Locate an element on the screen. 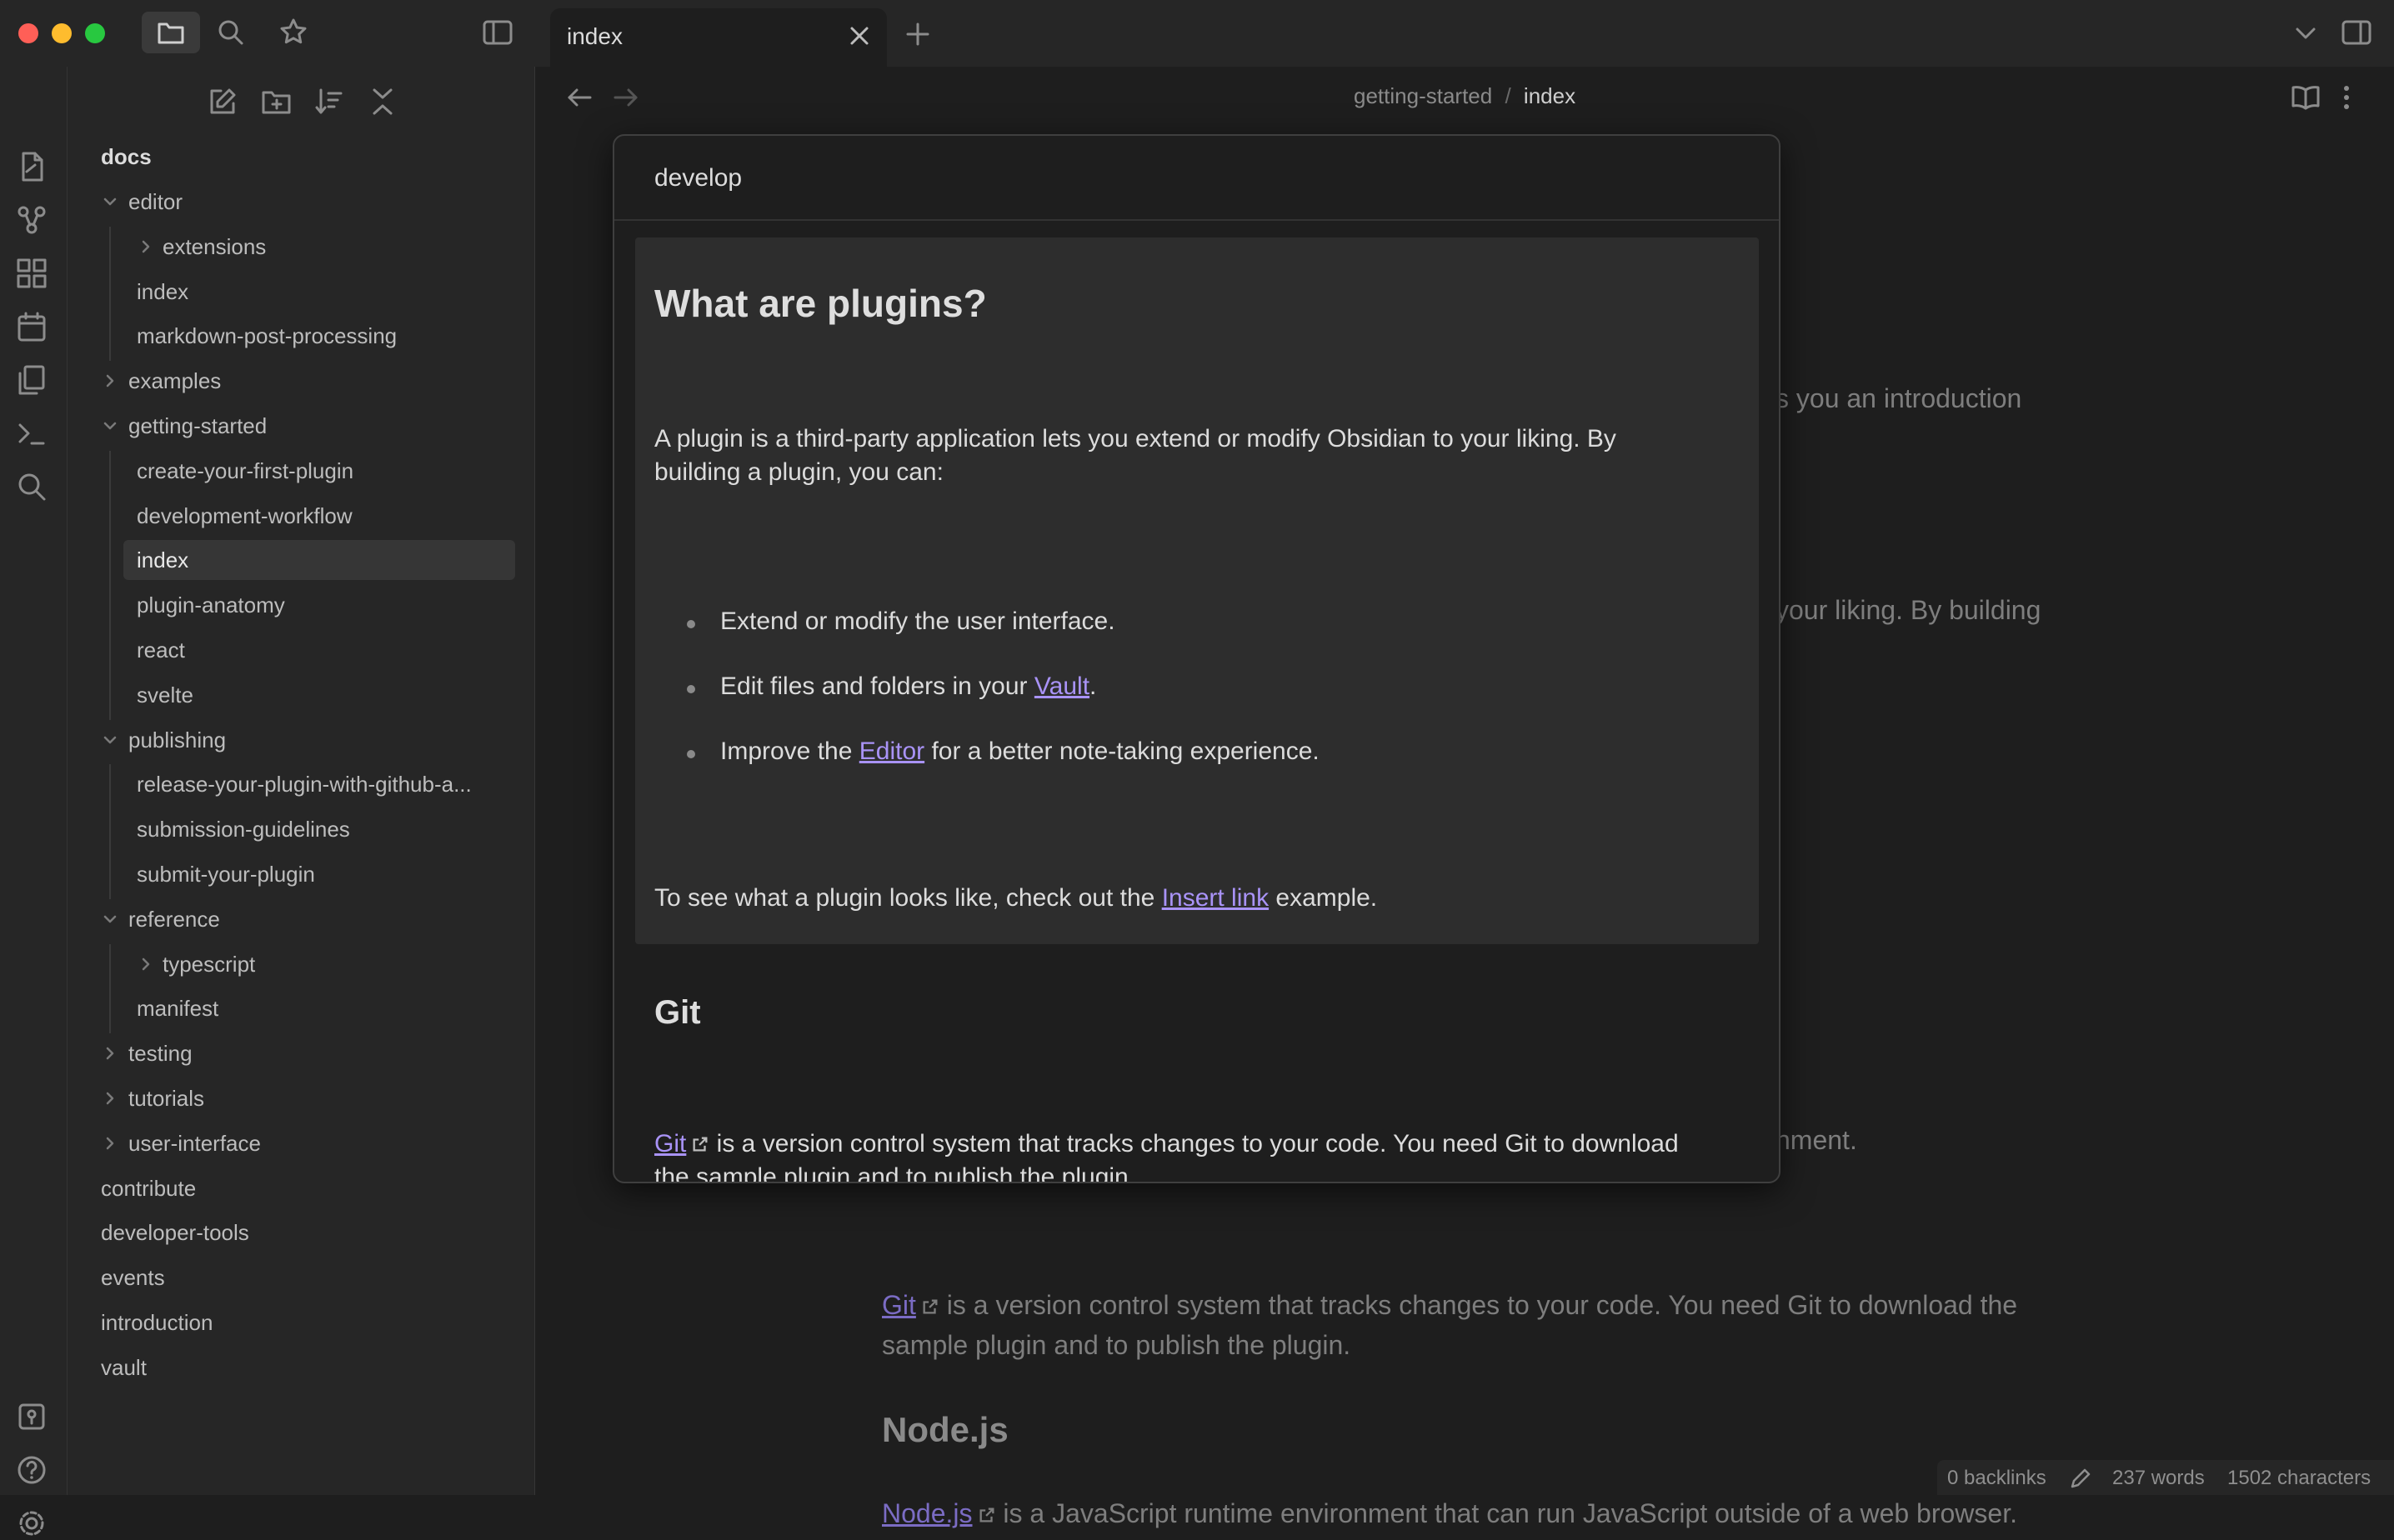 This screenshot has width=2394, height=1540. note-text-fragment: s you an introduction is located at coordinates (1898, 398).